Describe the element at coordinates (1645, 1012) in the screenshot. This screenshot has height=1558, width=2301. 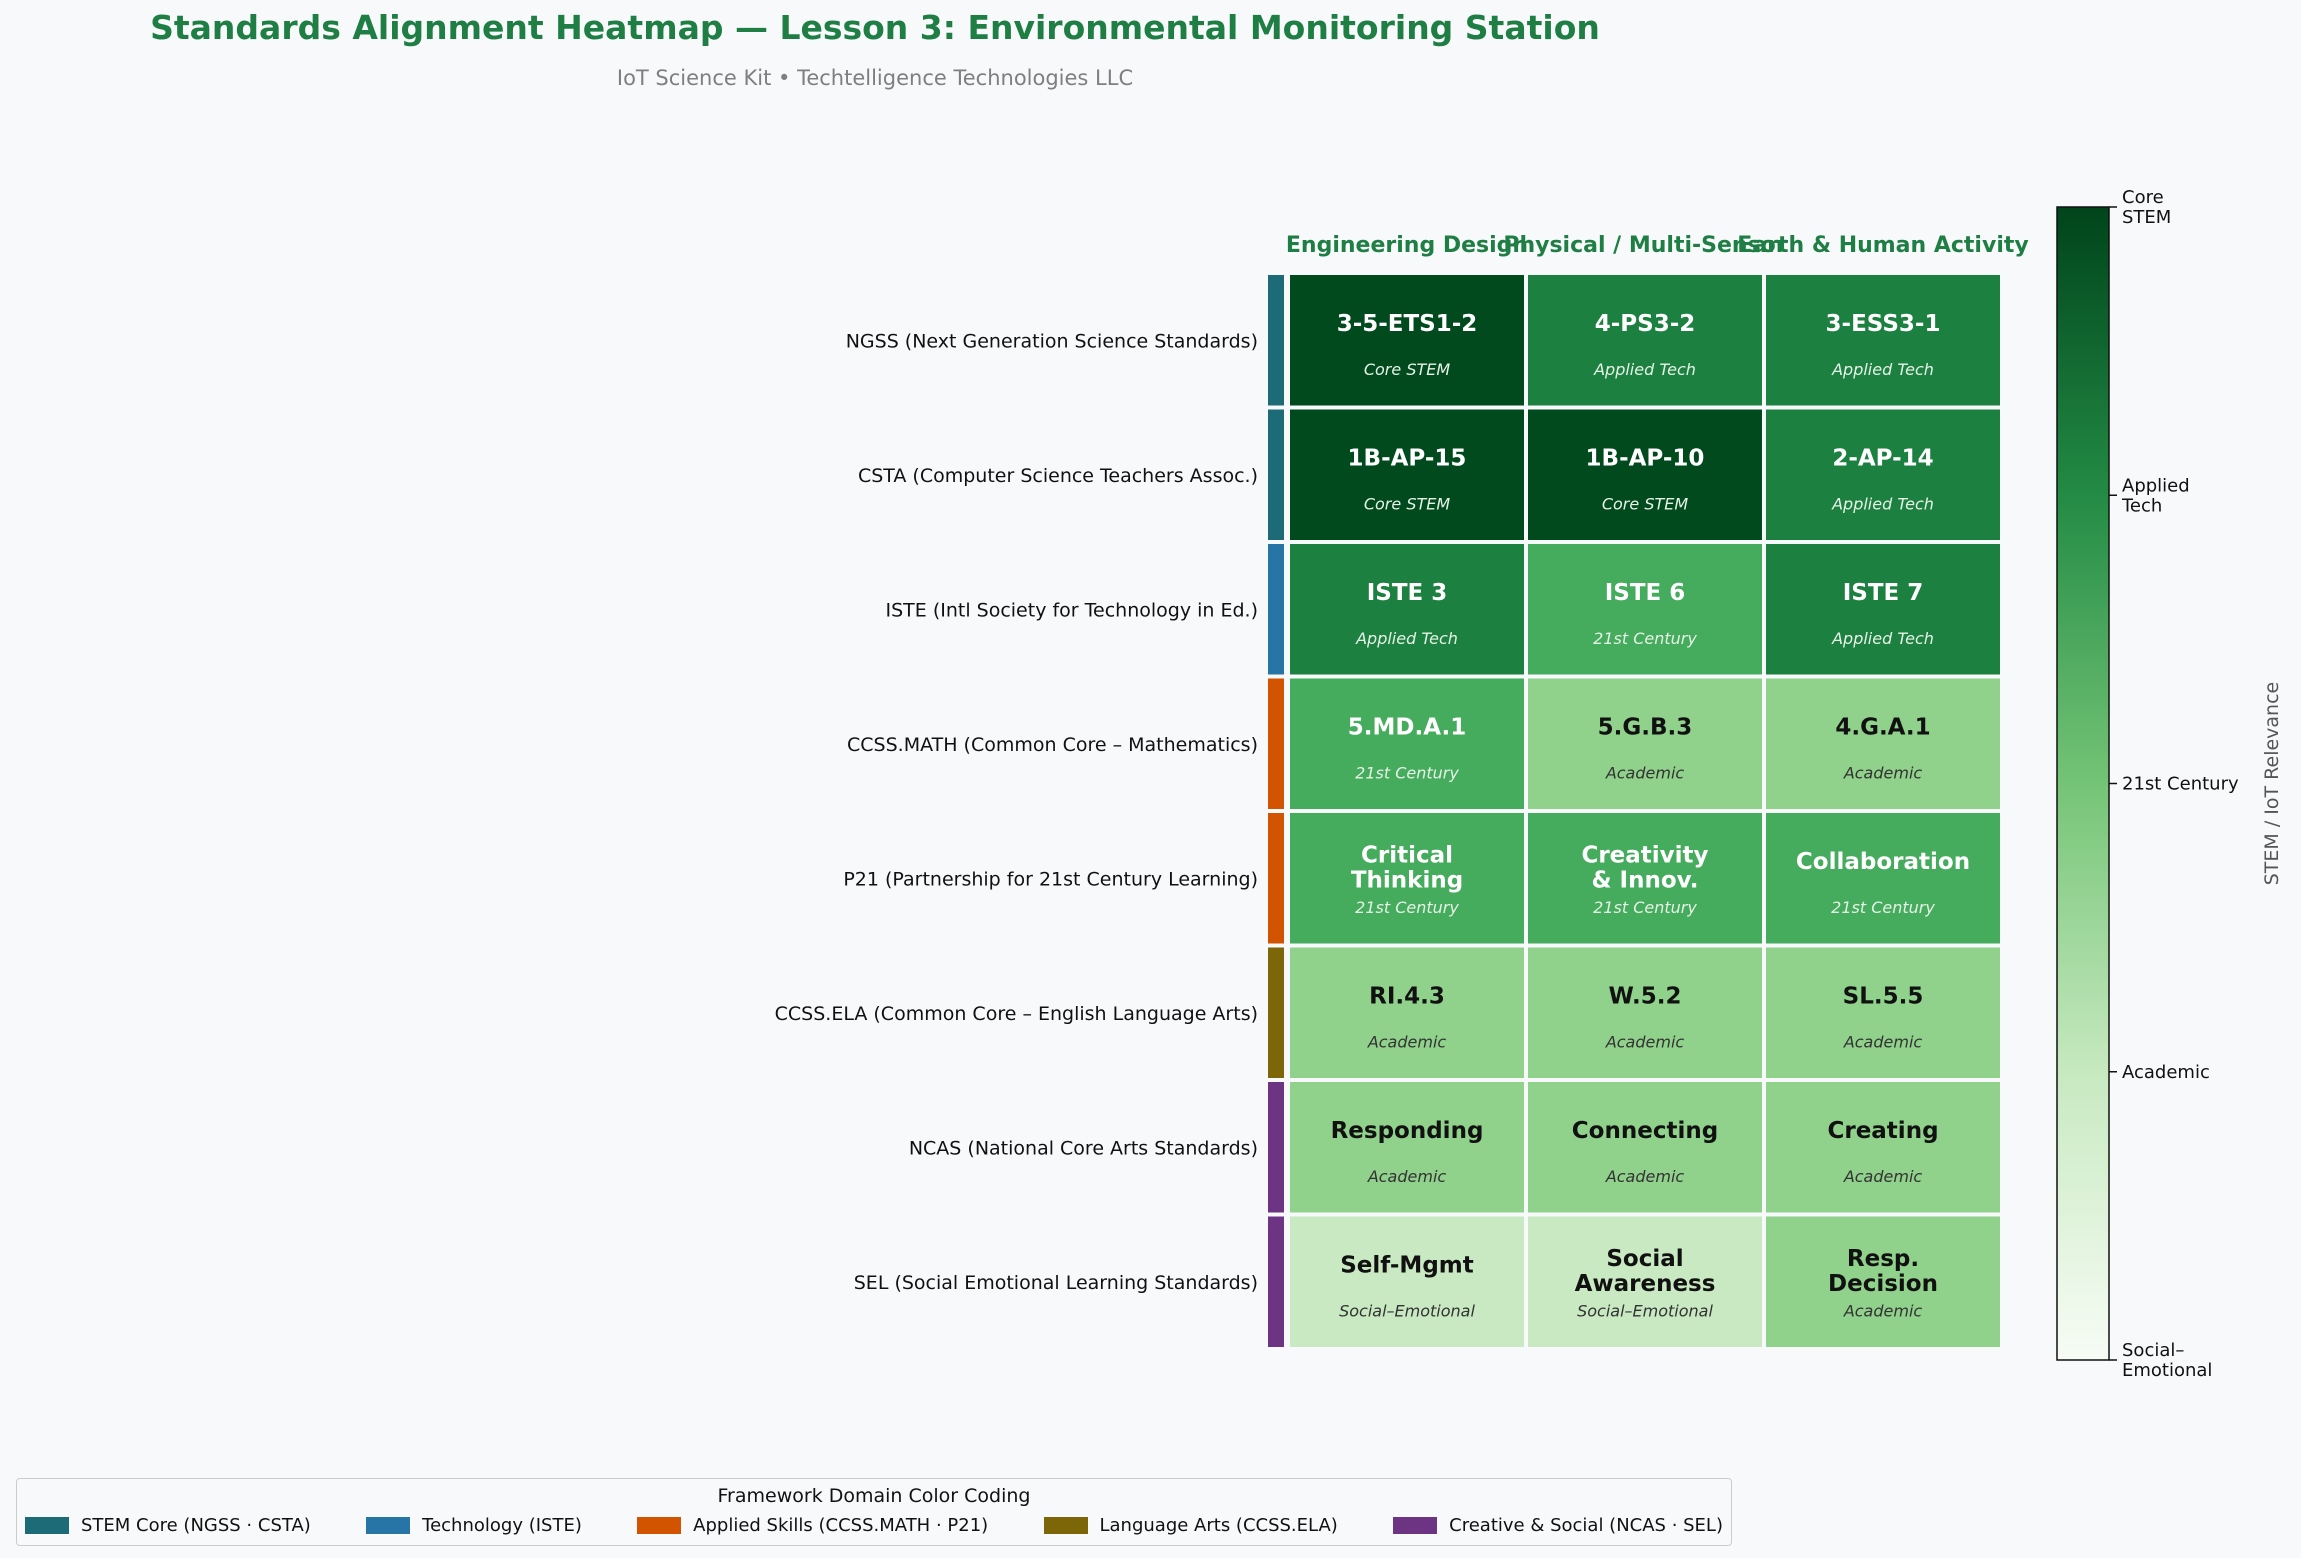
I see `heatmap-cell: W.5.2 Academic` at that location.